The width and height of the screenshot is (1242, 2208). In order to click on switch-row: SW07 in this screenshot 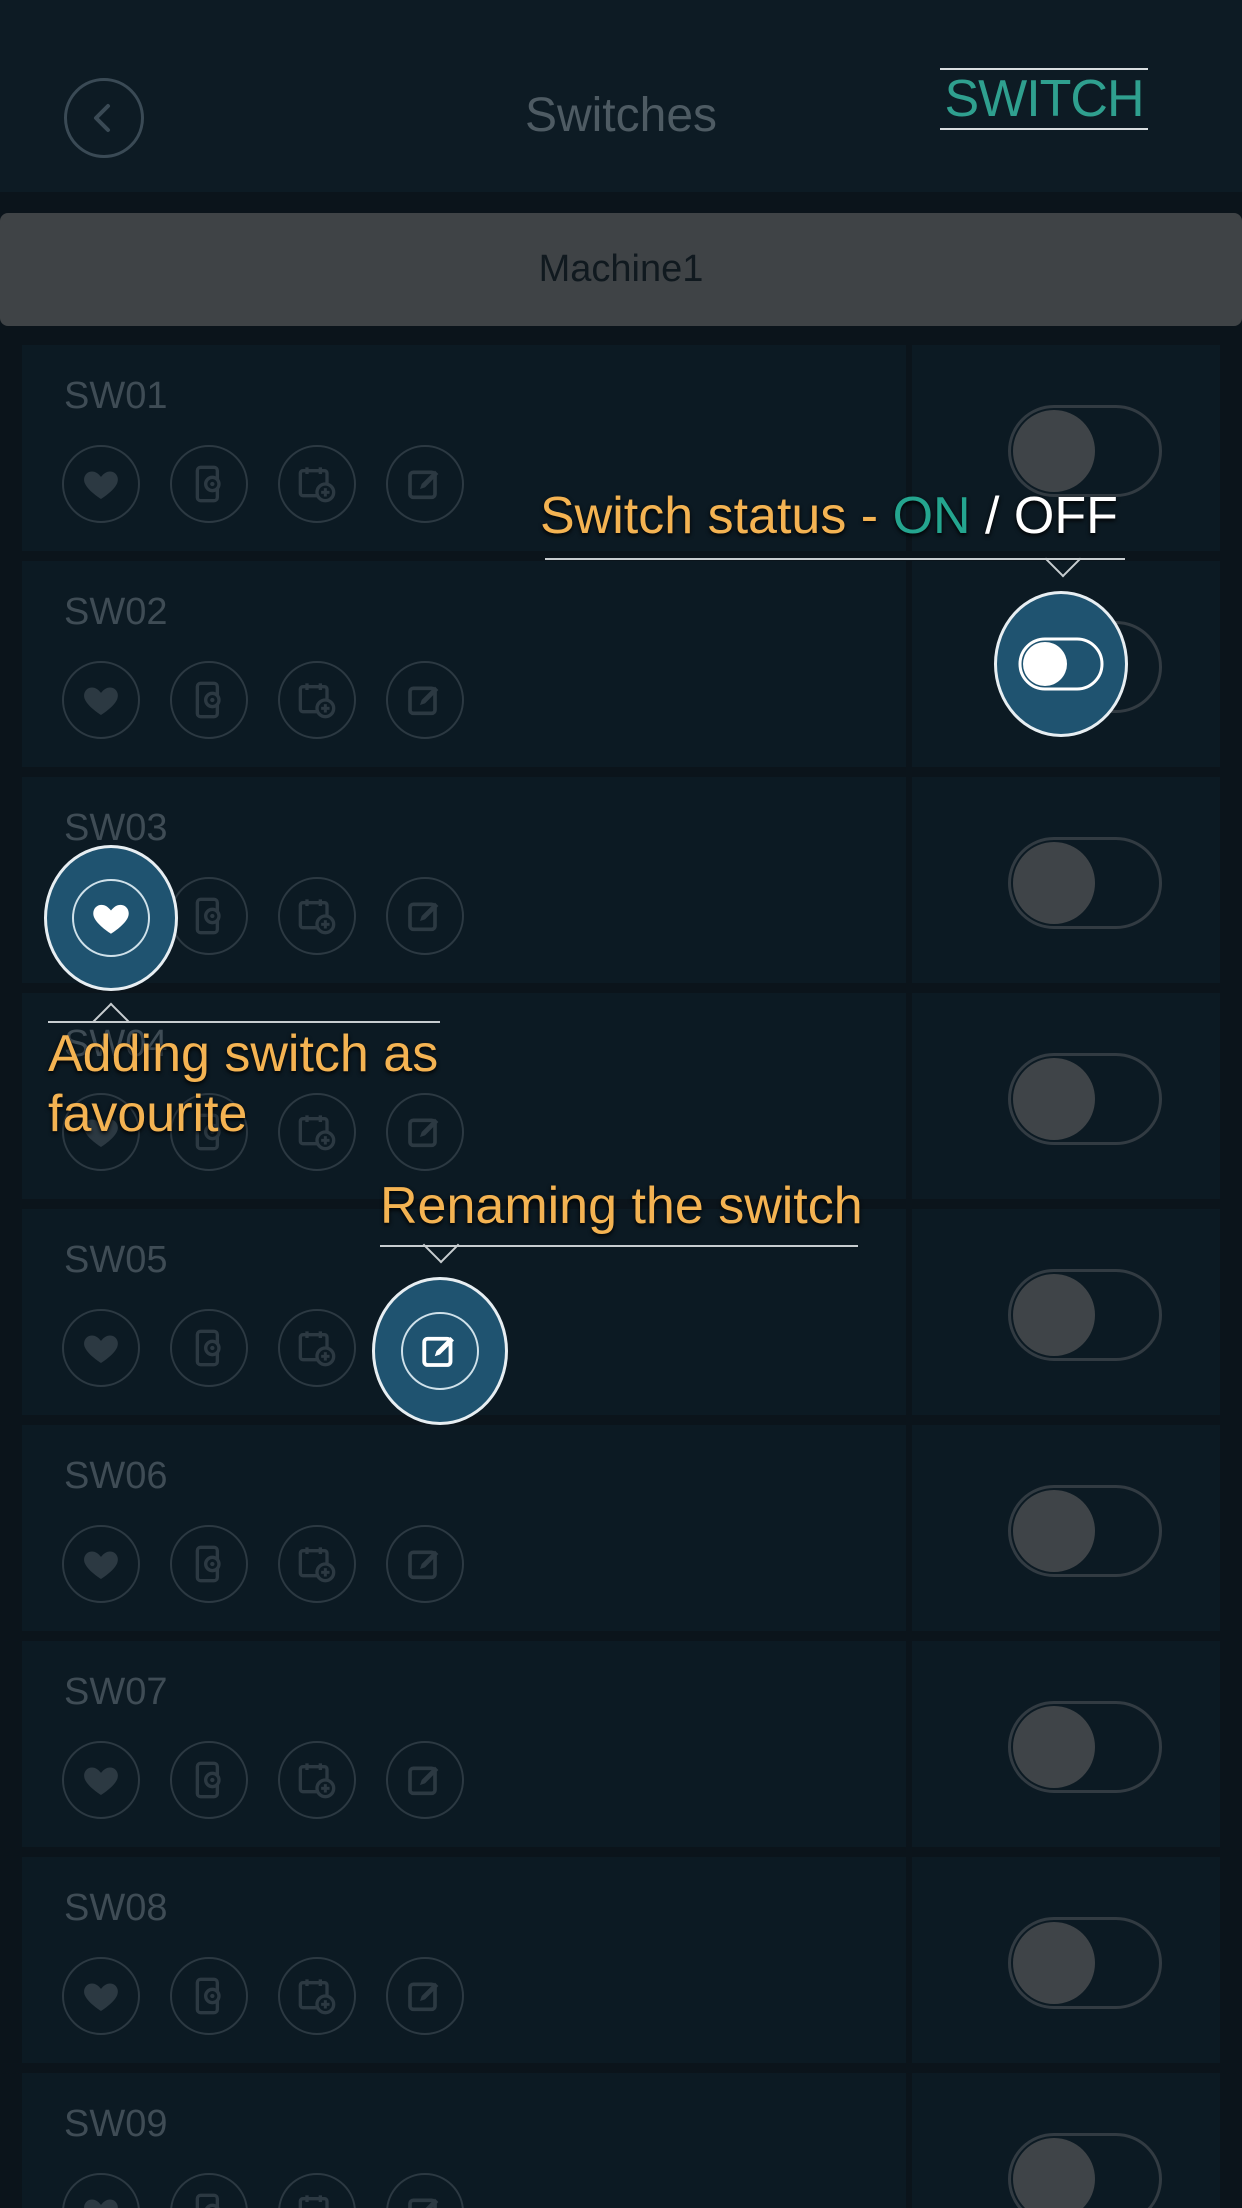, I will do `click(621, 1749)`.